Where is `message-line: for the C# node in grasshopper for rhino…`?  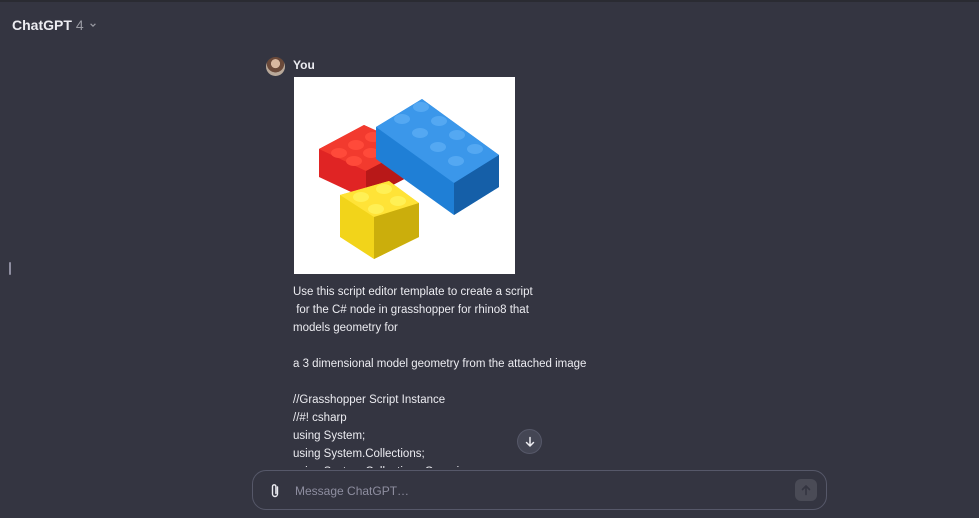 message-line: for the C# node in grasshopper for rhino… is located at coordinates (411, 310).